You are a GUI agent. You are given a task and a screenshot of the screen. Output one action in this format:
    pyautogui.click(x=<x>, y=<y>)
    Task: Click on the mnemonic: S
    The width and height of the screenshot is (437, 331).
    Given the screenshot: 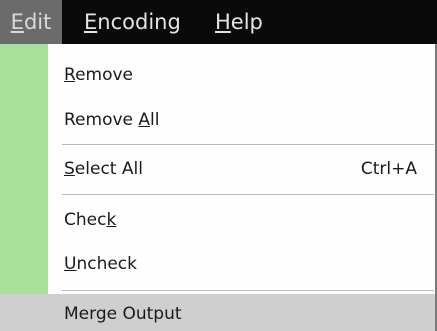 What is the action you would take?
    pyautogui.click(x=69, y=169)
    